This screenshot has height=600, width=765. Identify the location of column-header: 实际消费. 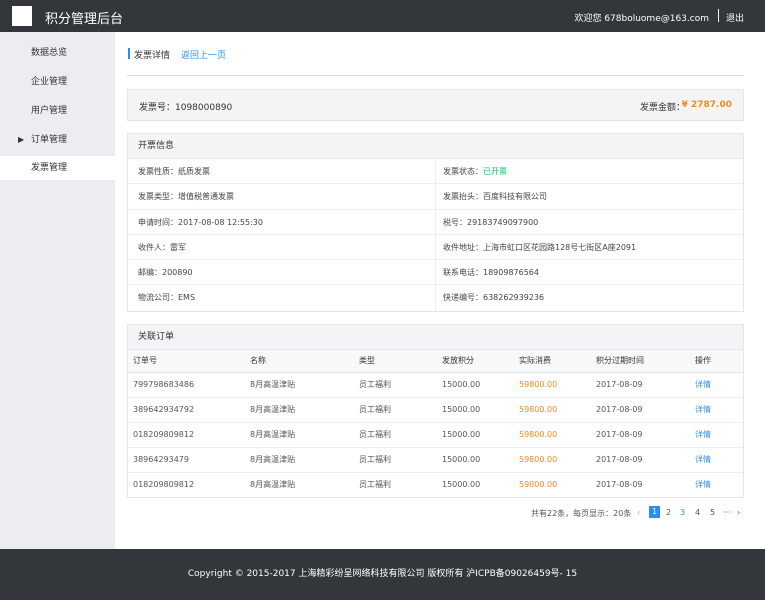
(552, 361).